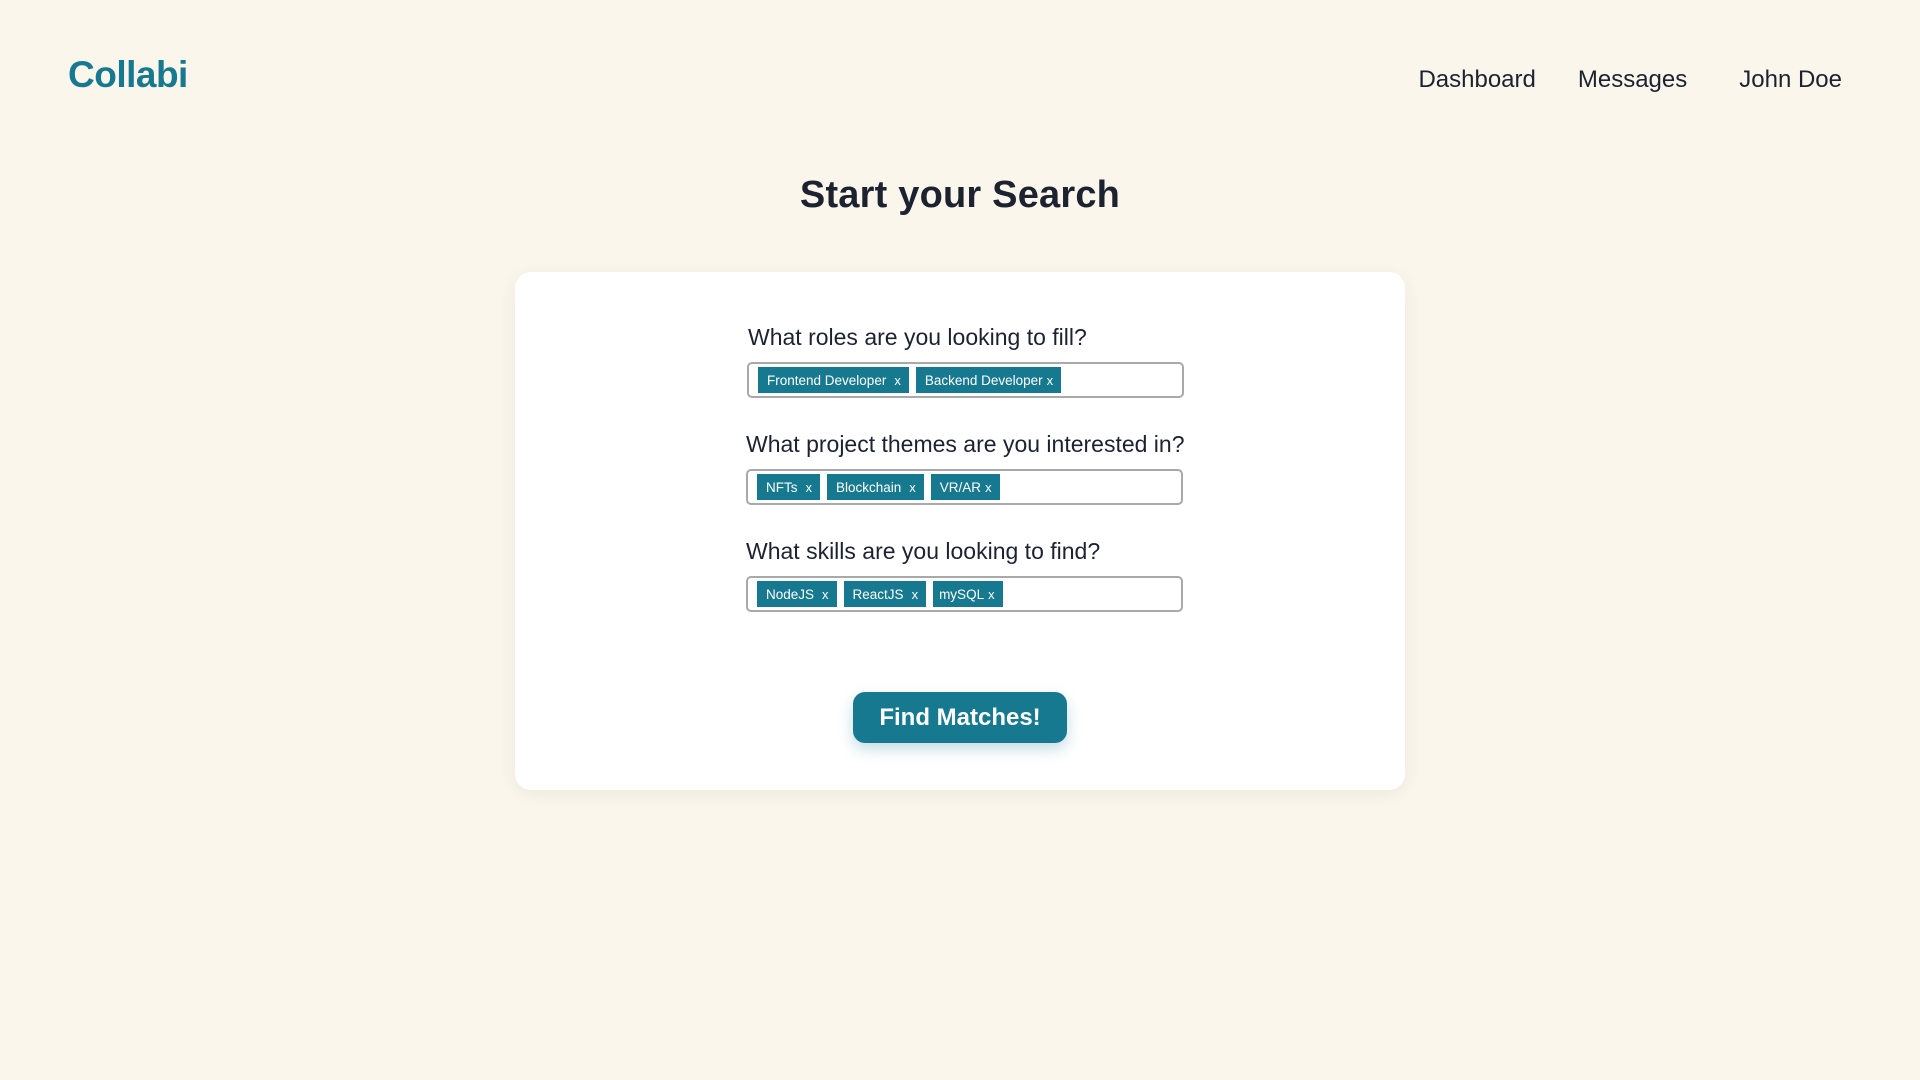 The image size is (1920, 1080). I want to click on skill-tag: NodeJS x, so click(797, 594).